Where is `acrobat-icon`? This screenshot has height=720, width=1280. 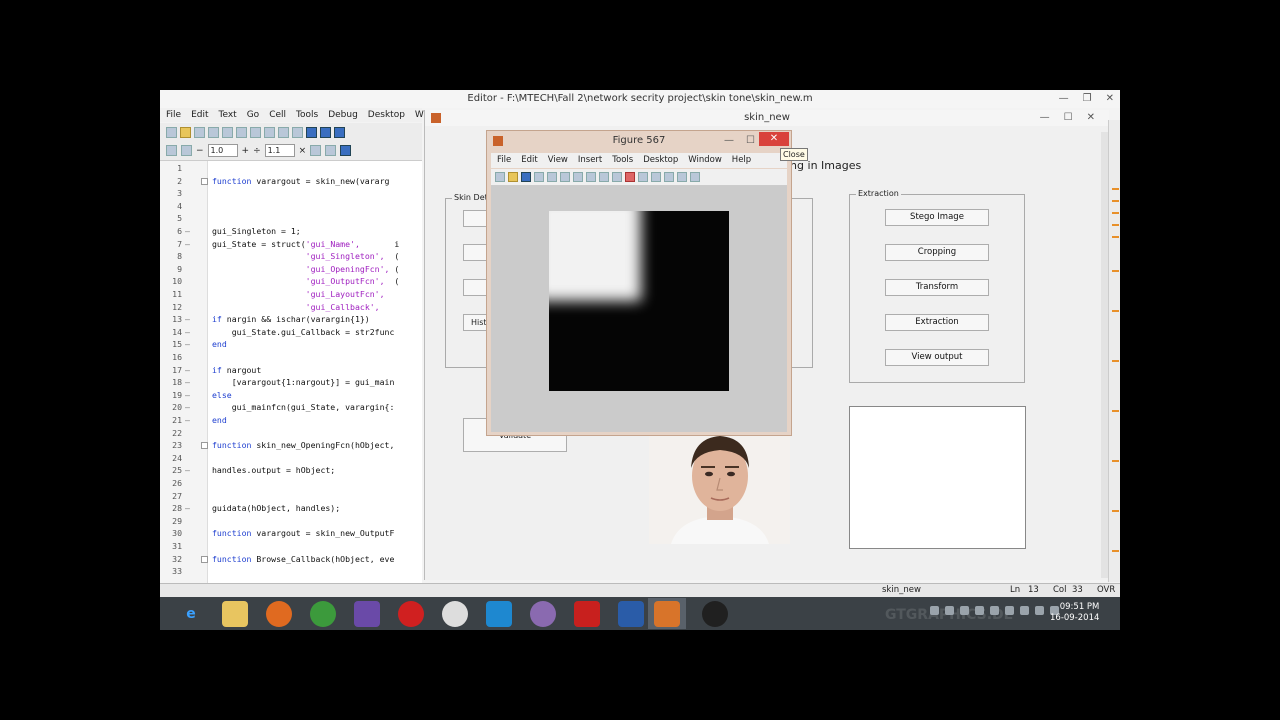 acrobat-icon is located at coordinates (587, 614).